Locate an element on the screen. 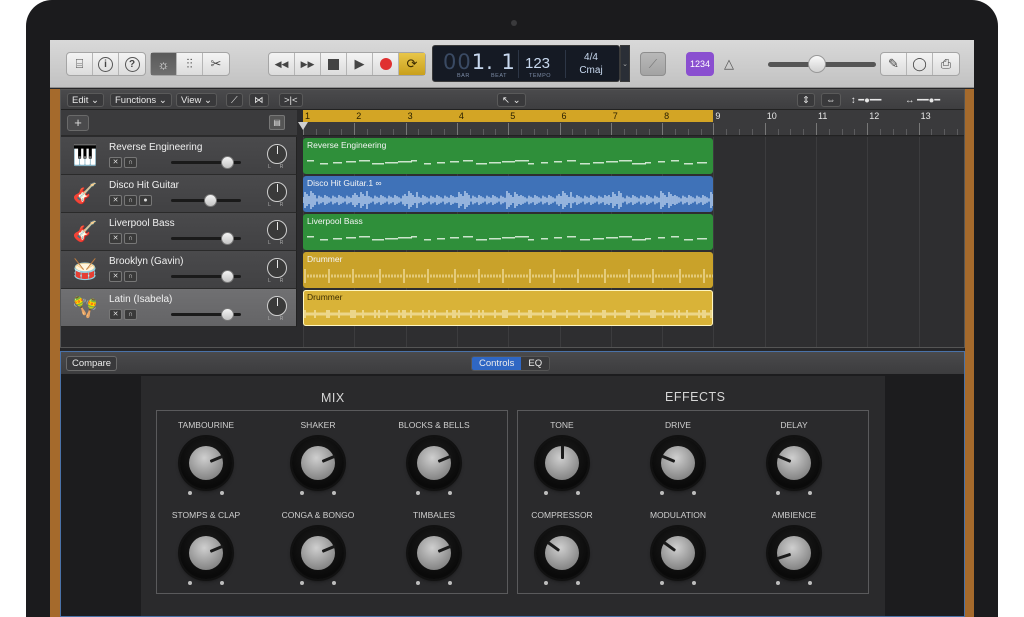 This screenshot has height=617, width=1024. stop-button is located at coordinates (334, 64).